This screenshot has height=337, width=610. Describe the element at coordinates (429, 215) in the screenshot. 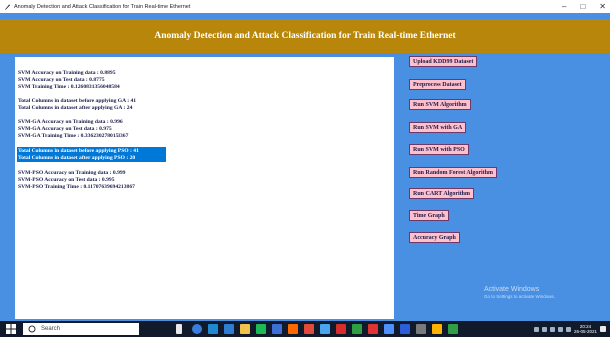

I see `time-graph-button: Time Graph` at that location.